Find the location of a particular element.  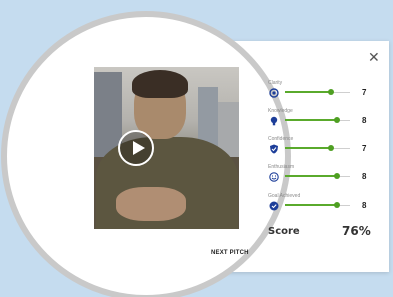

metric-confidence: Confidence 7 is located at coordinates (324, 147).